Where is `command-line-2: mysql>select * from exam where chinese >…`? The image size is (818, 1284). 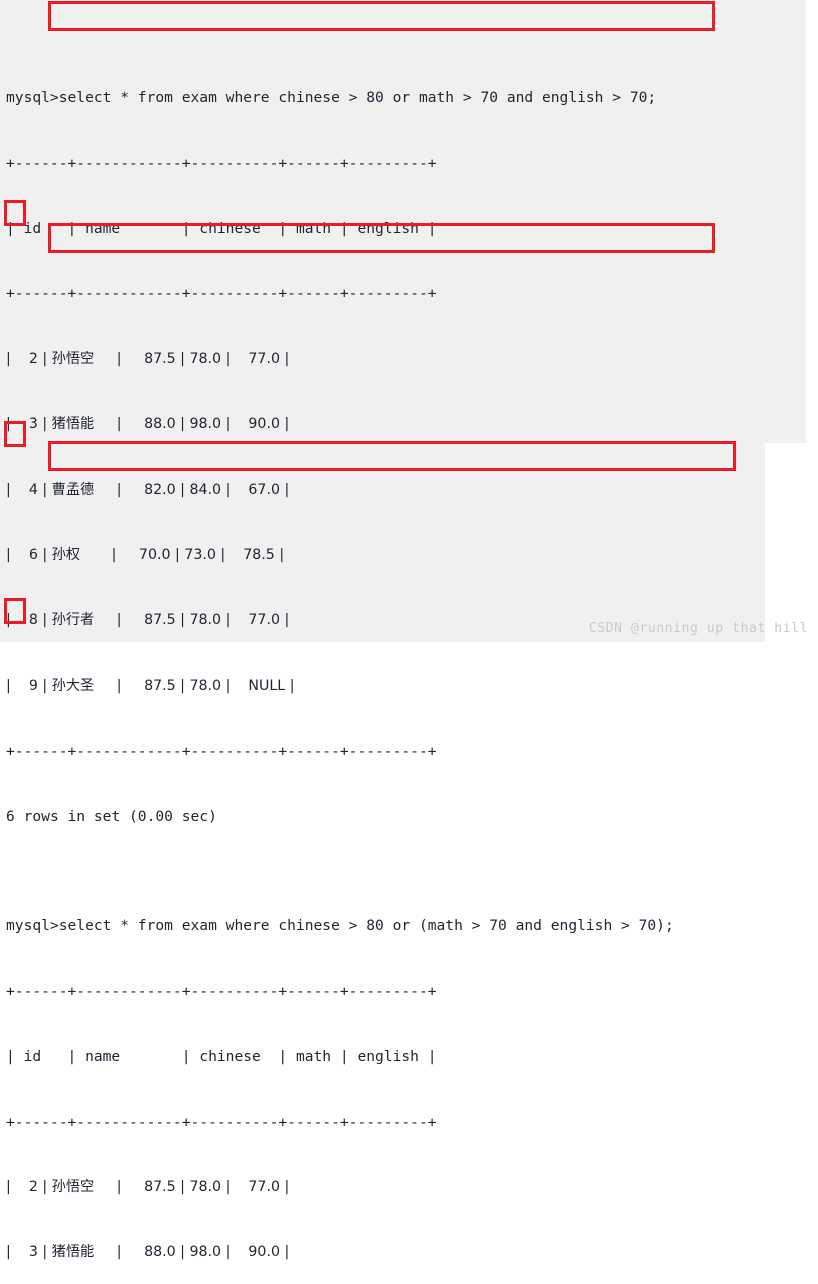
command-line-2: mysql>select * from exam where chinese >… is located at coordinates (409, 926).